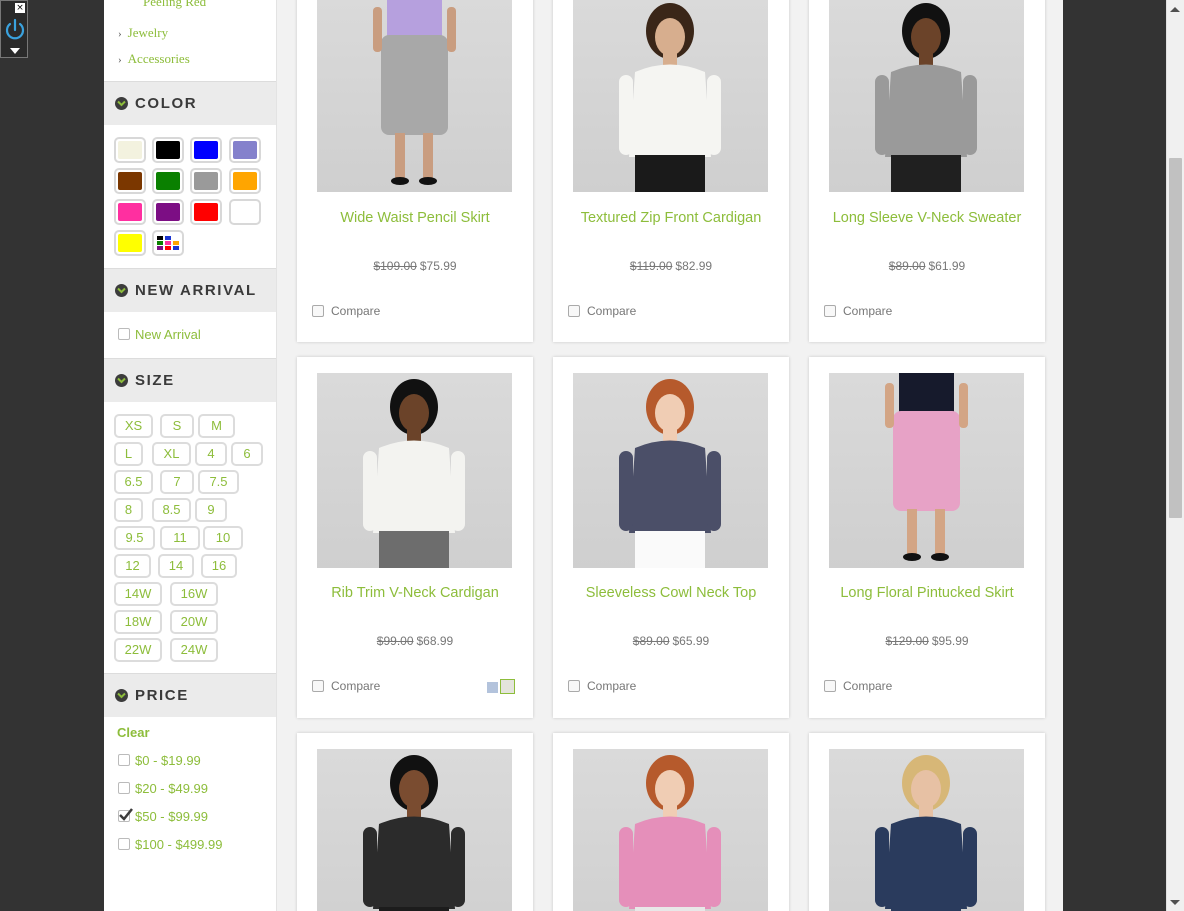 This screenshot has width=1184, height=911. What do you see at coordinates (15, 51) in the screenshot?
I see `chevron-down-icon` at bounding box center [15, 51].